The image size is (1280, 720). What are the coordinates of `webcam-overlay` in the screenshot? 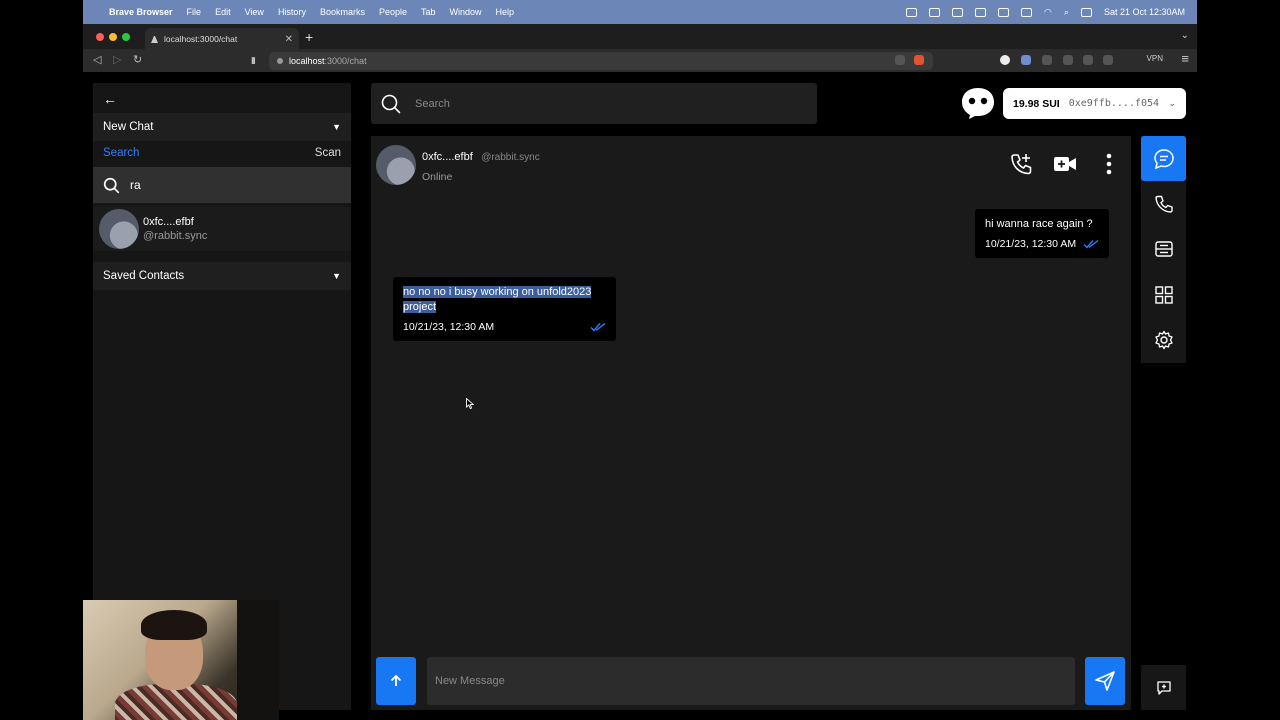 It's located at (181, 660).